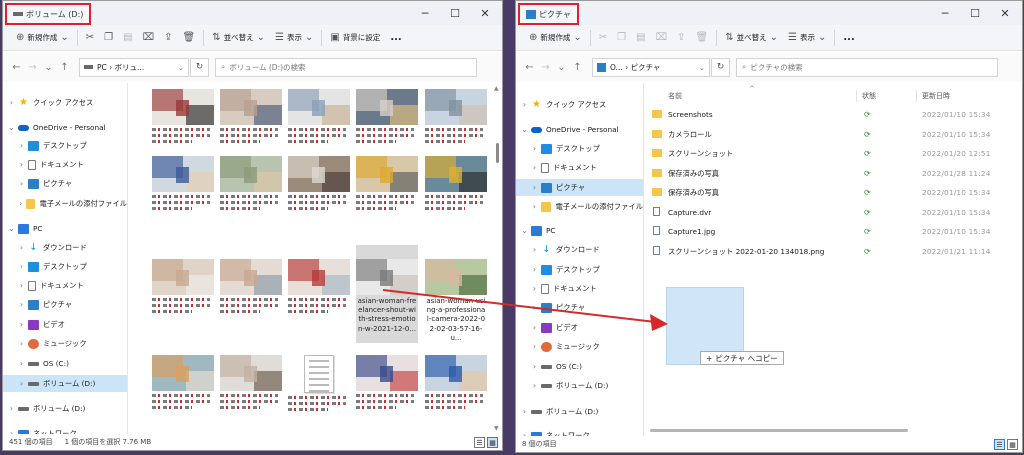  I want to click on address-bar: O... › ピクチャ ⌄, so click(651, 67).